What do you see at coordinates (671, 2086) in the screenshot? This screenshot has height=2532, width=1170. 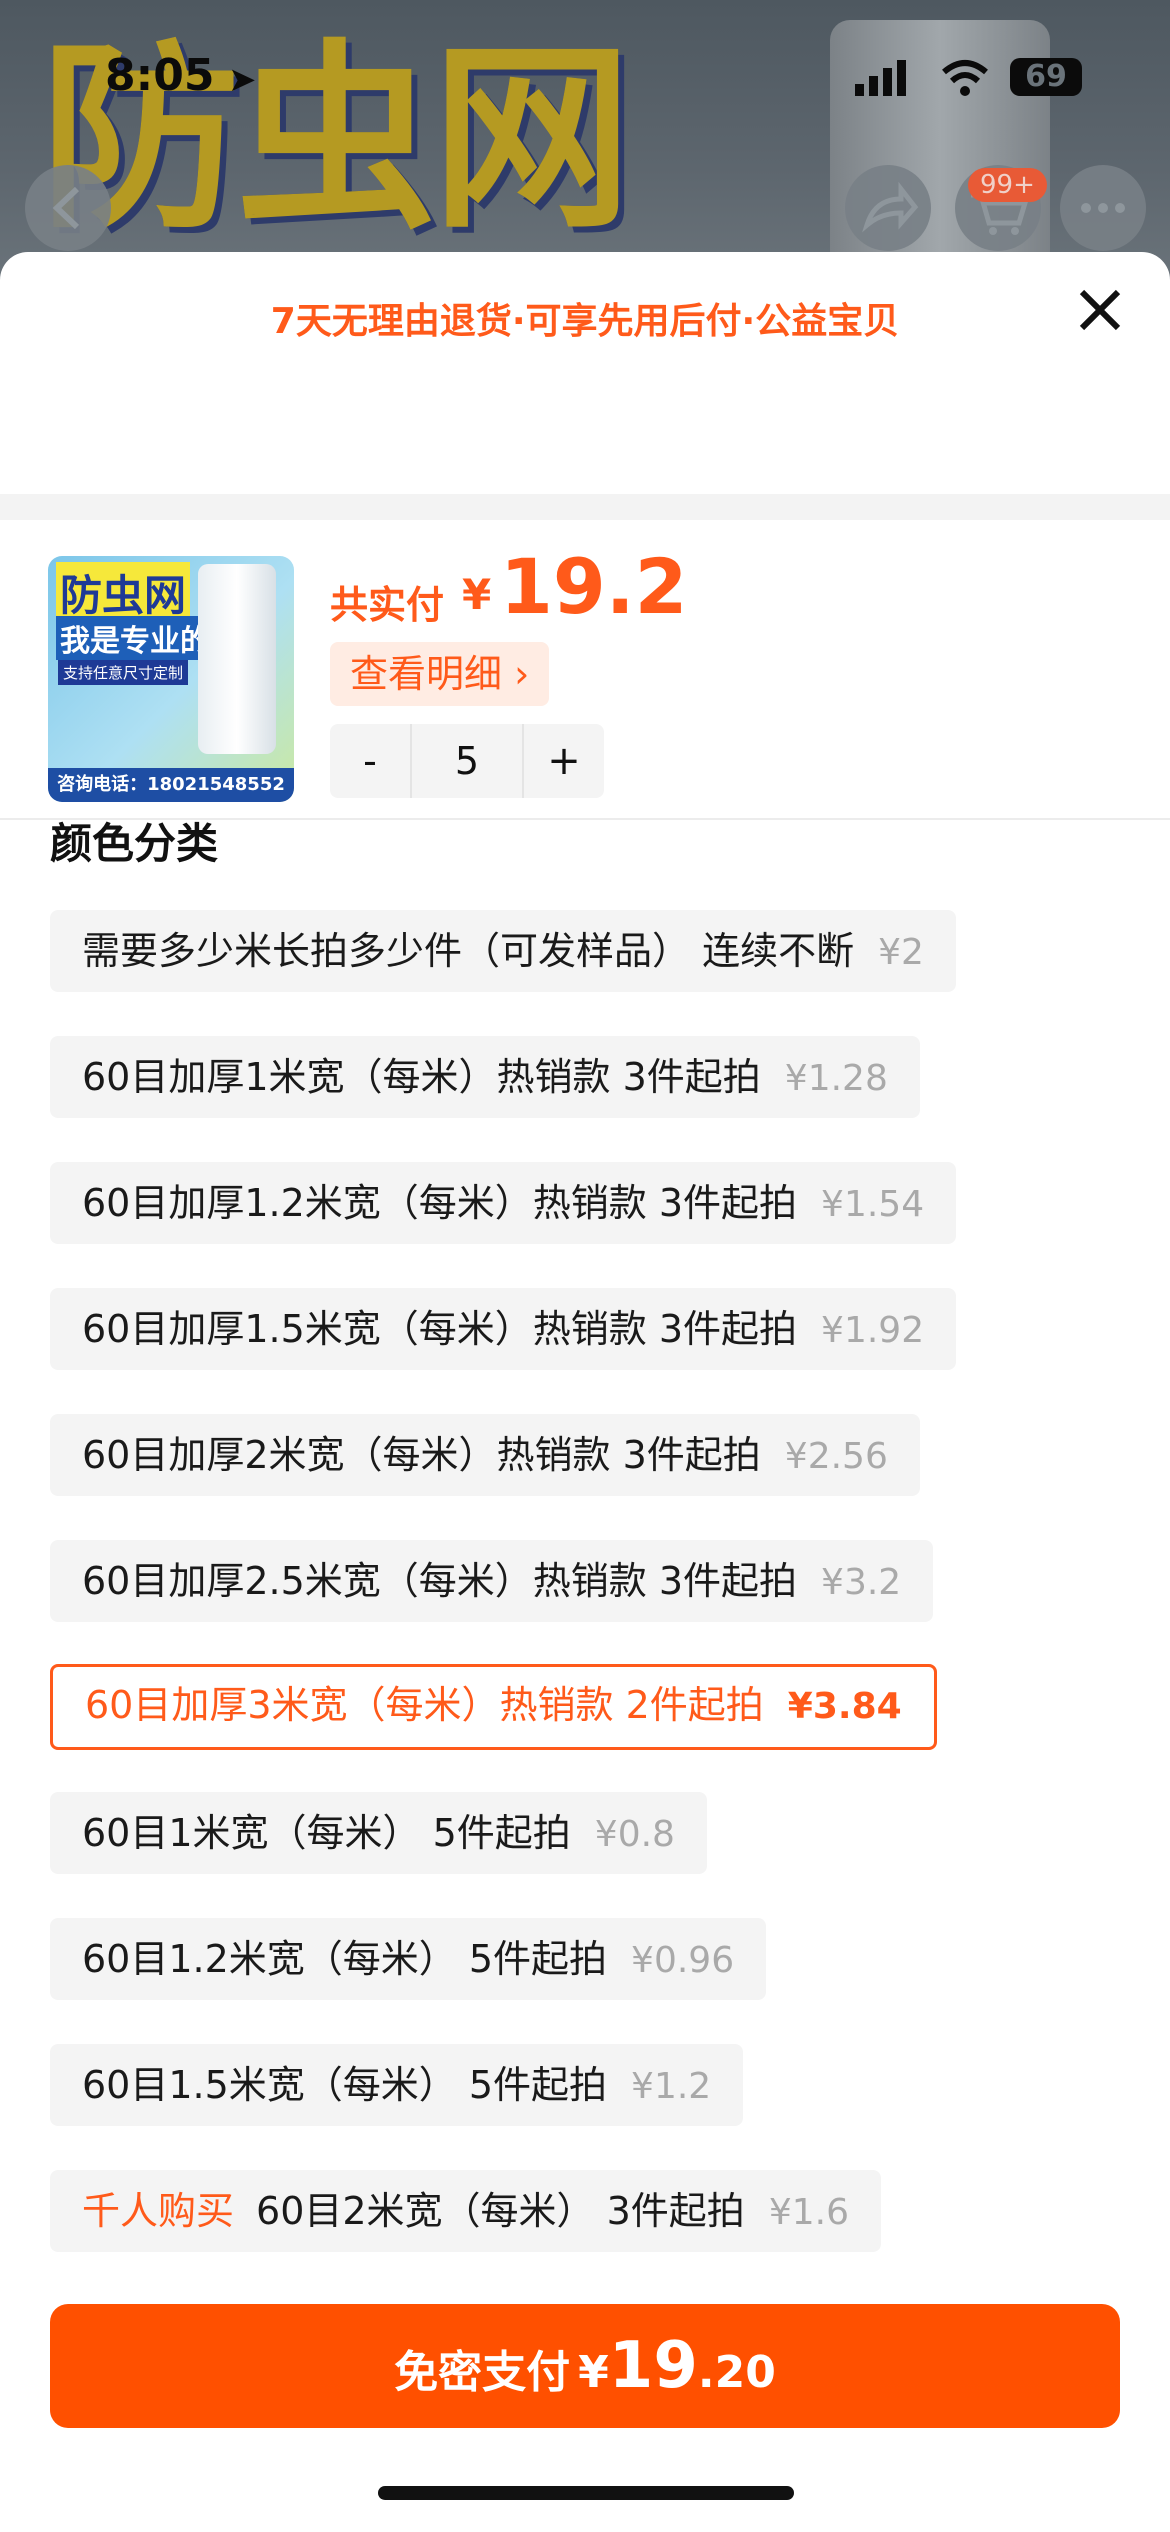 I see `option-price: ¥1.2` at bounding box center [671, 2086].